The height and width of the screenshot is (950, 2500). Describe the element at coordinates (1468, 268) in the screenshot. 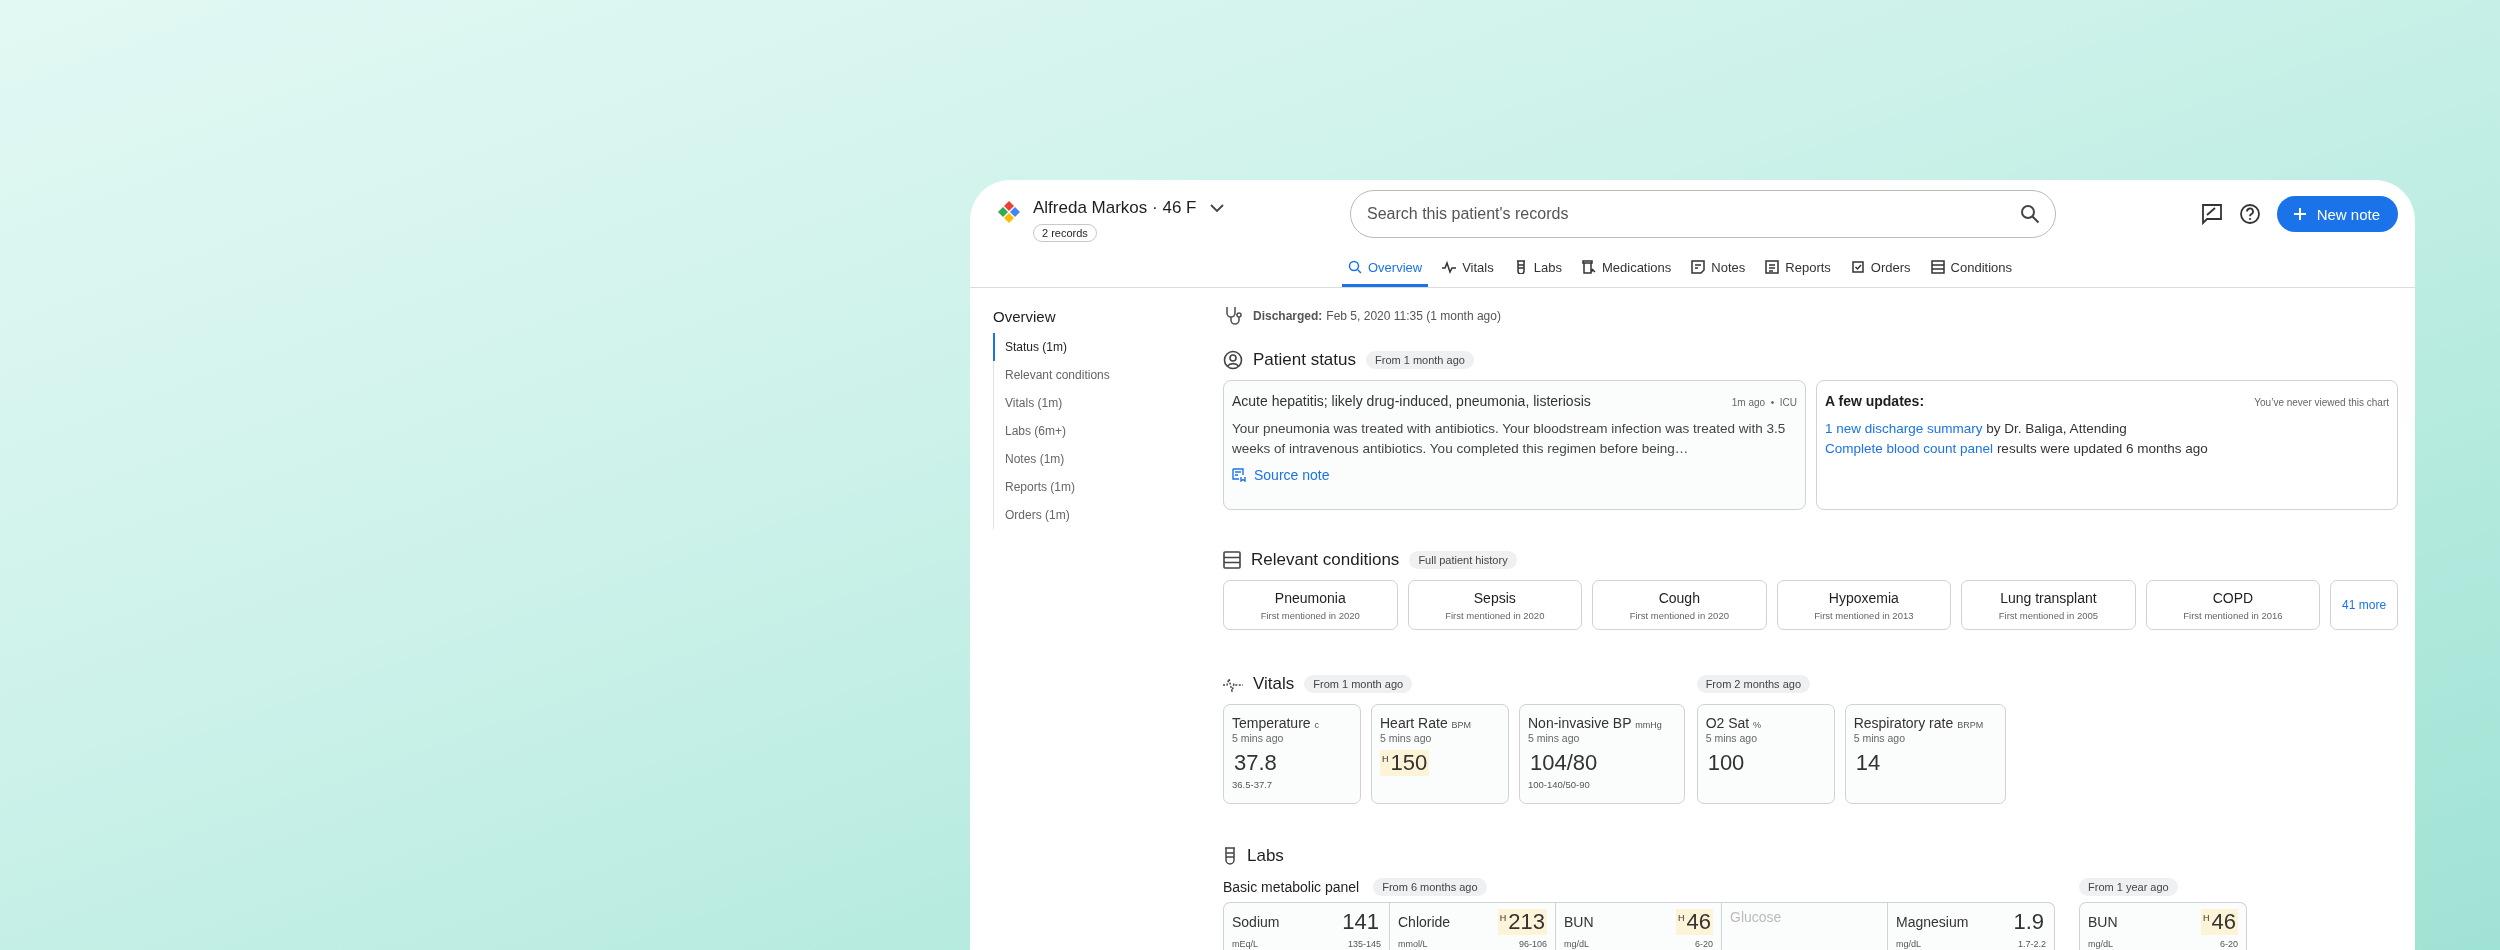

I see `nav-tab: Vitals` at that location.